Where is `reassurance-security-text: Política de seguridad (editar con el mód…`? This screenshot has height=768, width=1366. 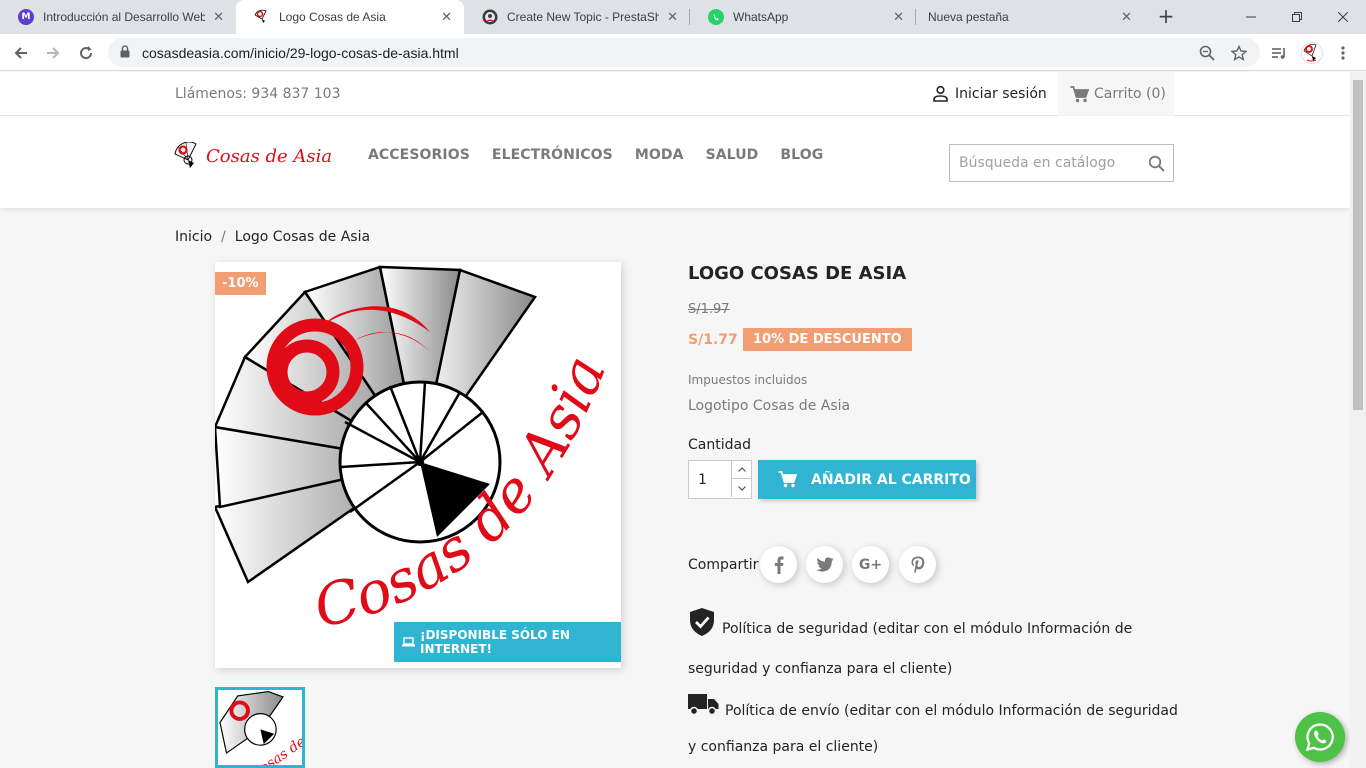
reassurance-security-text: Política de seguridad (editar con el mód… is located at coordinates (910, 649).